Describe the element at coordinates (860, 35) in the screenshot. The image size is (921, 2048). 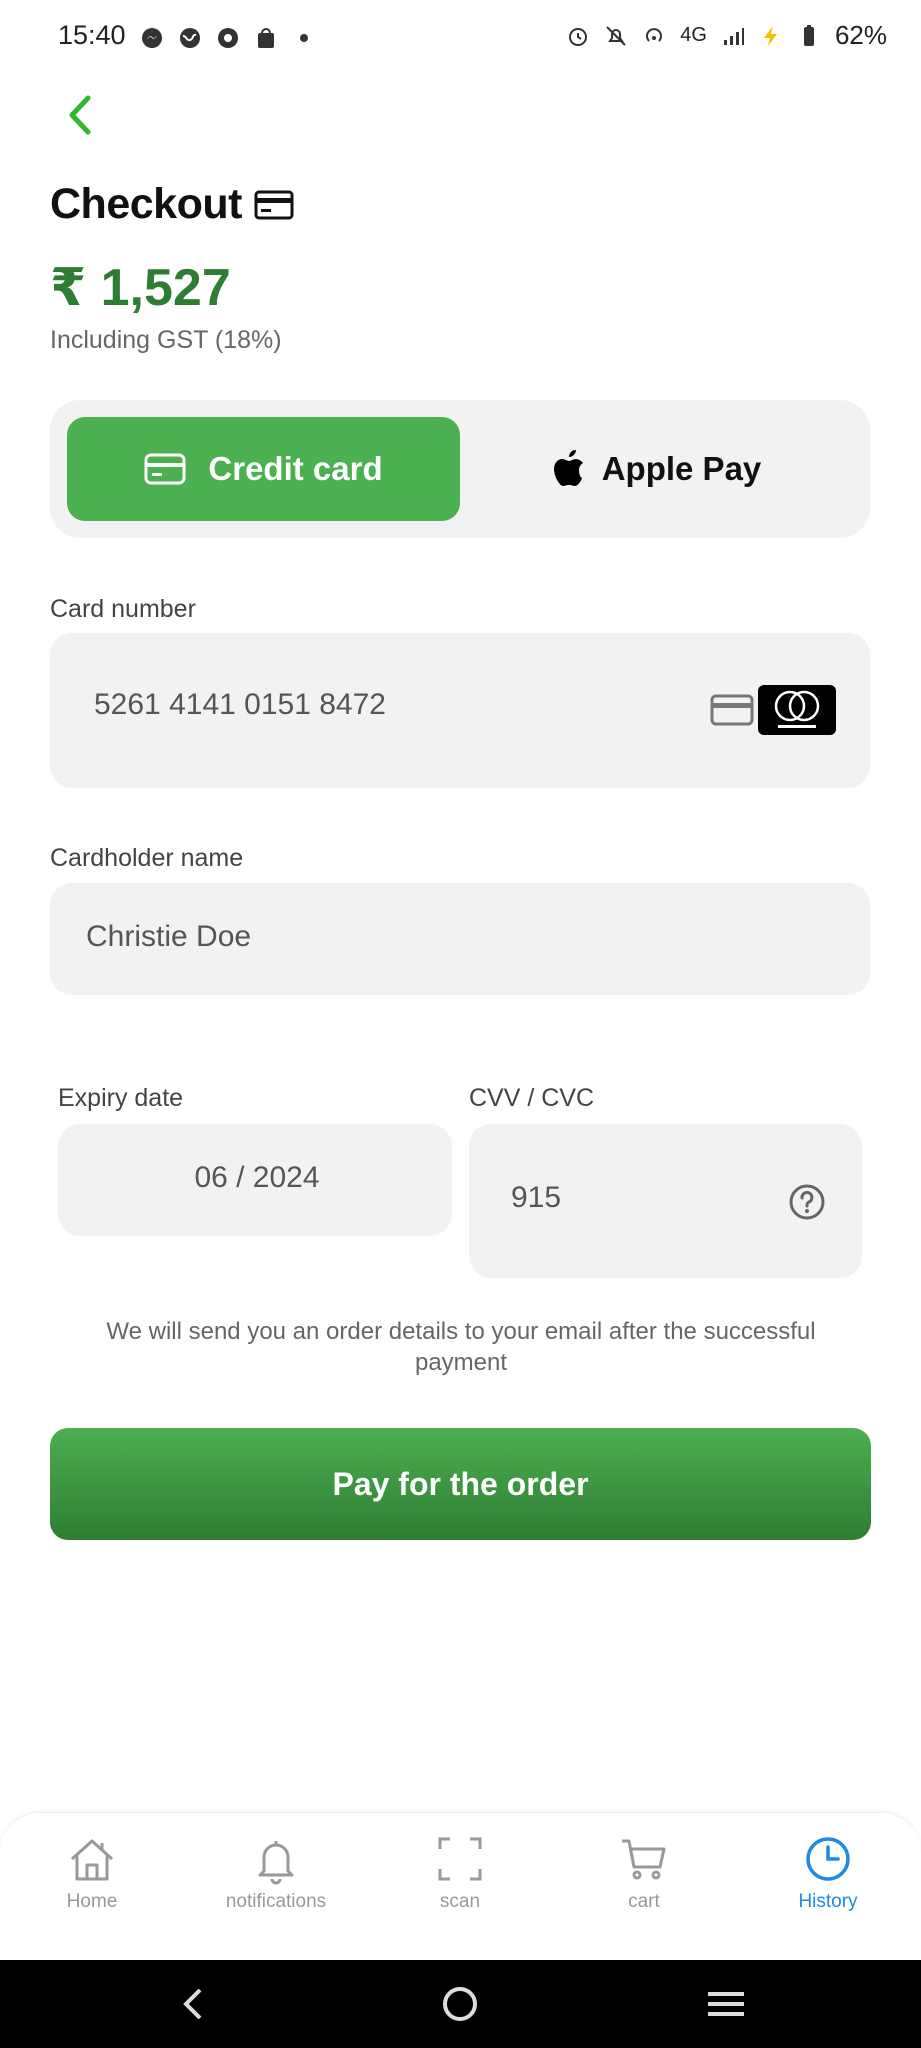
I see `battery-level: 62%` at that location.